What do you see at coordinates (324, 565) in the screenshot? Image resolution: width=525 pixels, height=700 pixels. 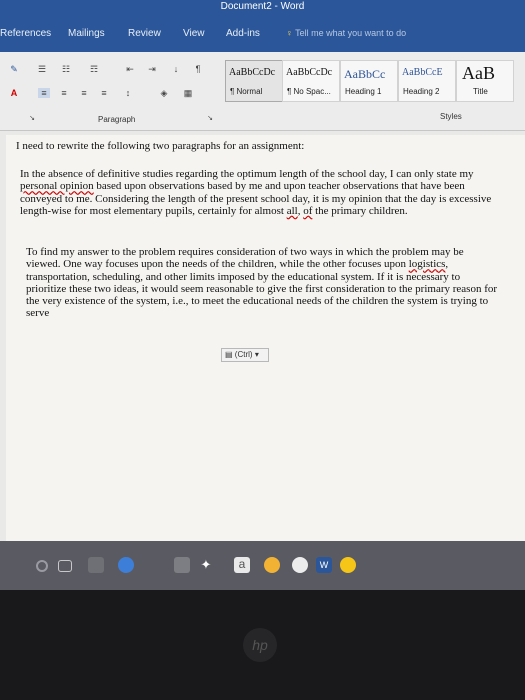 I see `word-icon: W` at bounding box center [324, 565].